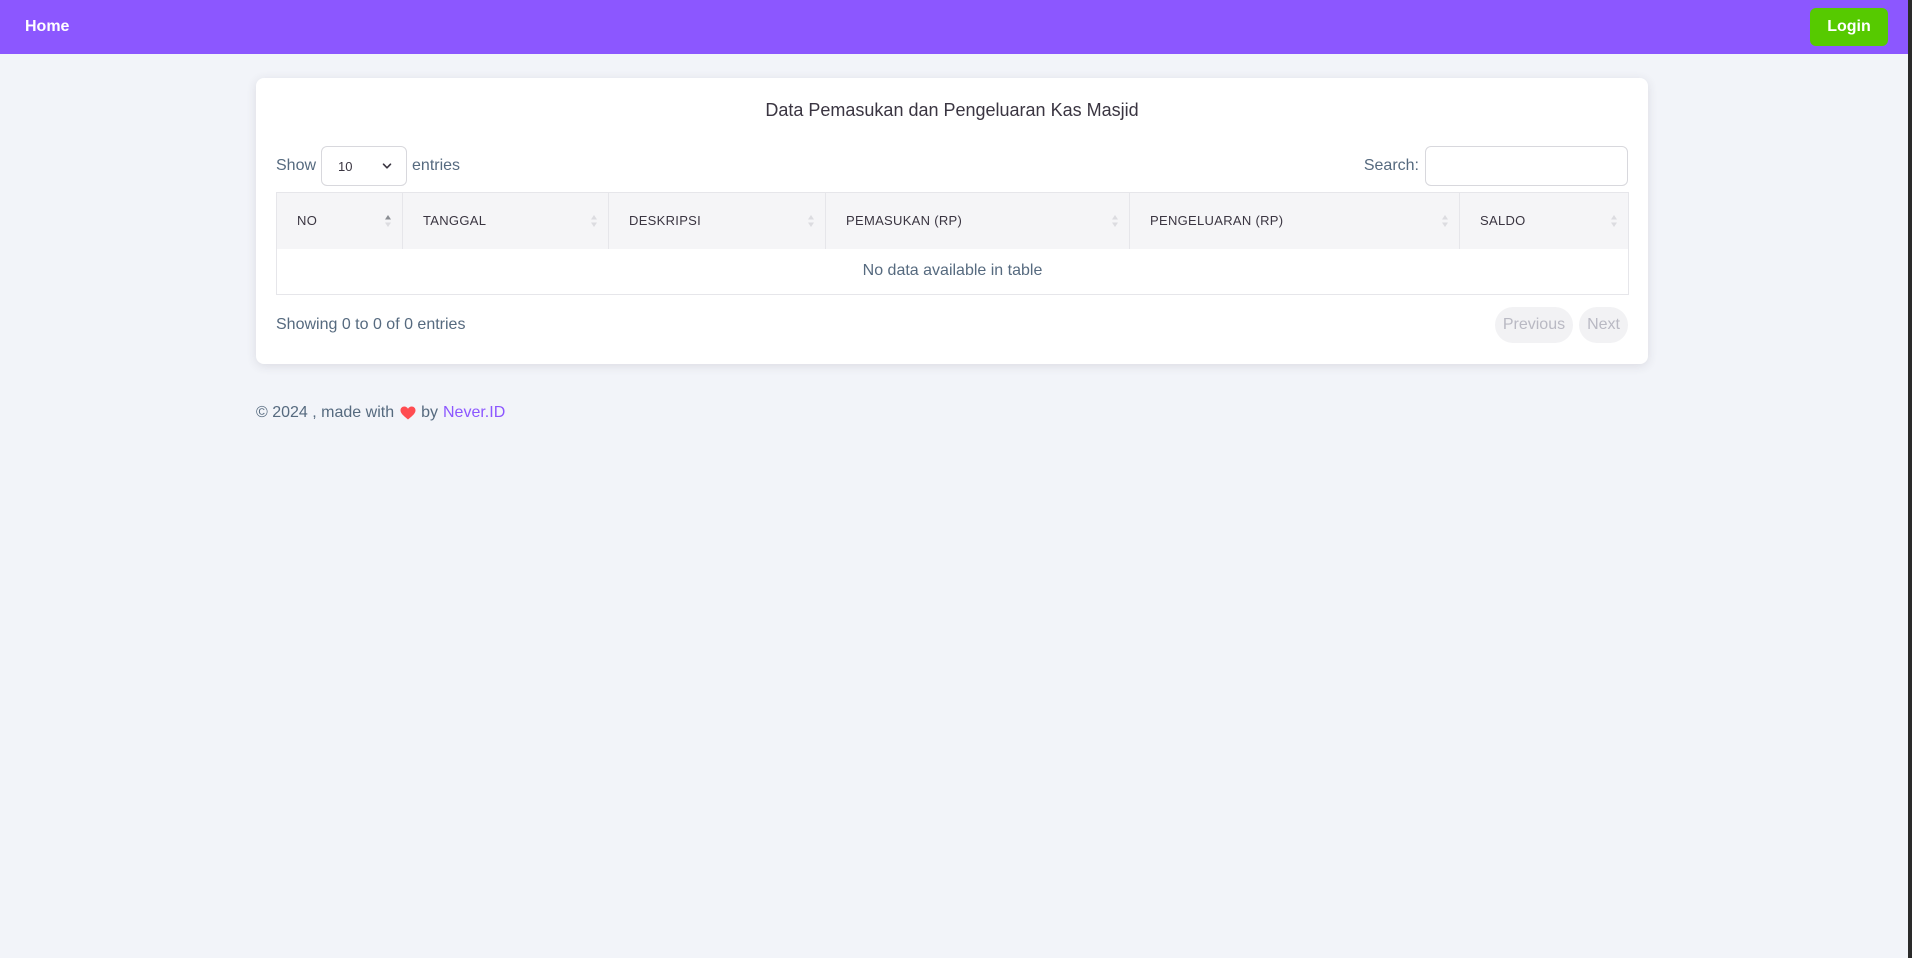 This screenshot has height=958, width=1912. Describe the element at coordinates (717, 220) in the screenshot. I see `column-header-deskripsi: DESKRIPSI` at that location.